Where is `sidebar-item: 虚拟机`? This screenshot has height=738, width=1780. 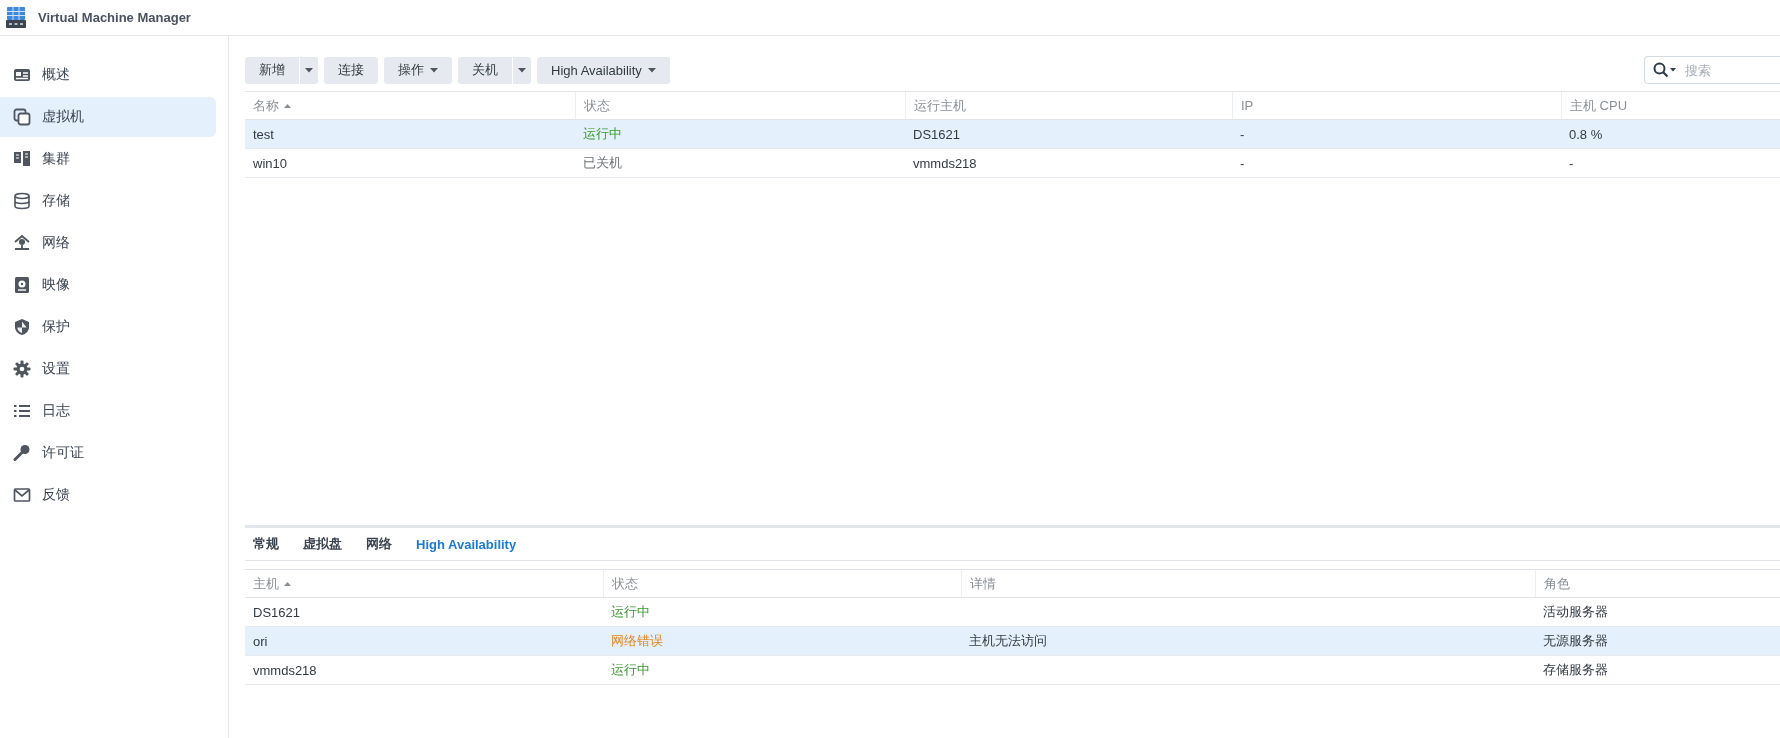 sidebar-item: 虚拟机 is located at coordinates (108, 117).